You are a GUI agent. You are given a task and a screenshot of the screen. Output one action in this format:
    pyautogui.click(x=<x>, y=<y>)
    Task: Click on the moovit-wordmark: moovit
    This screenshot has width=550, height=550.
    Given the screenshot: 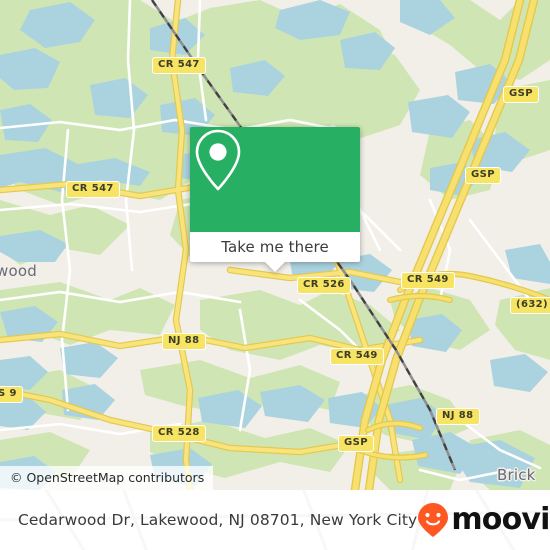 What is the action you would take?
    pyautogui.click(x=500, y=519)
    